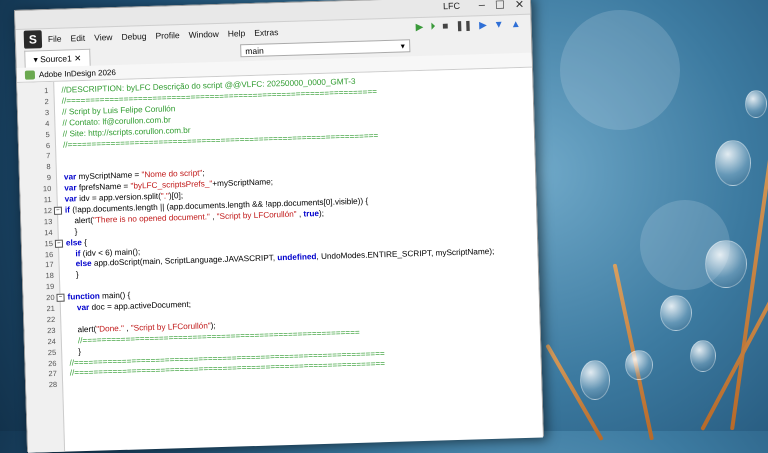  Describe the element at coordinates (76, 242) in the screenshot. I see `code-text: else {` at that location.